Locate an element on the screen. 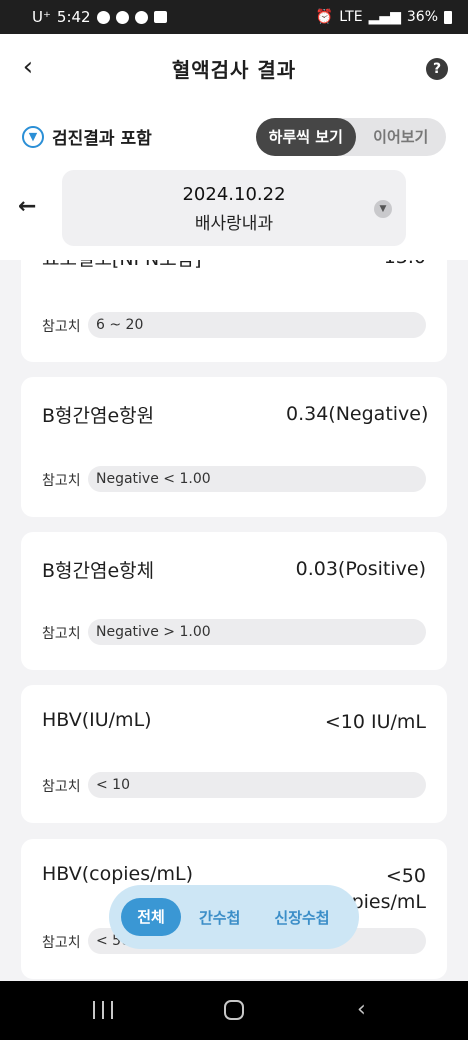 The image size is (468, 1040). category-filter: 전체 간수첩 신장수첩 is located at coordinates (234, 917).